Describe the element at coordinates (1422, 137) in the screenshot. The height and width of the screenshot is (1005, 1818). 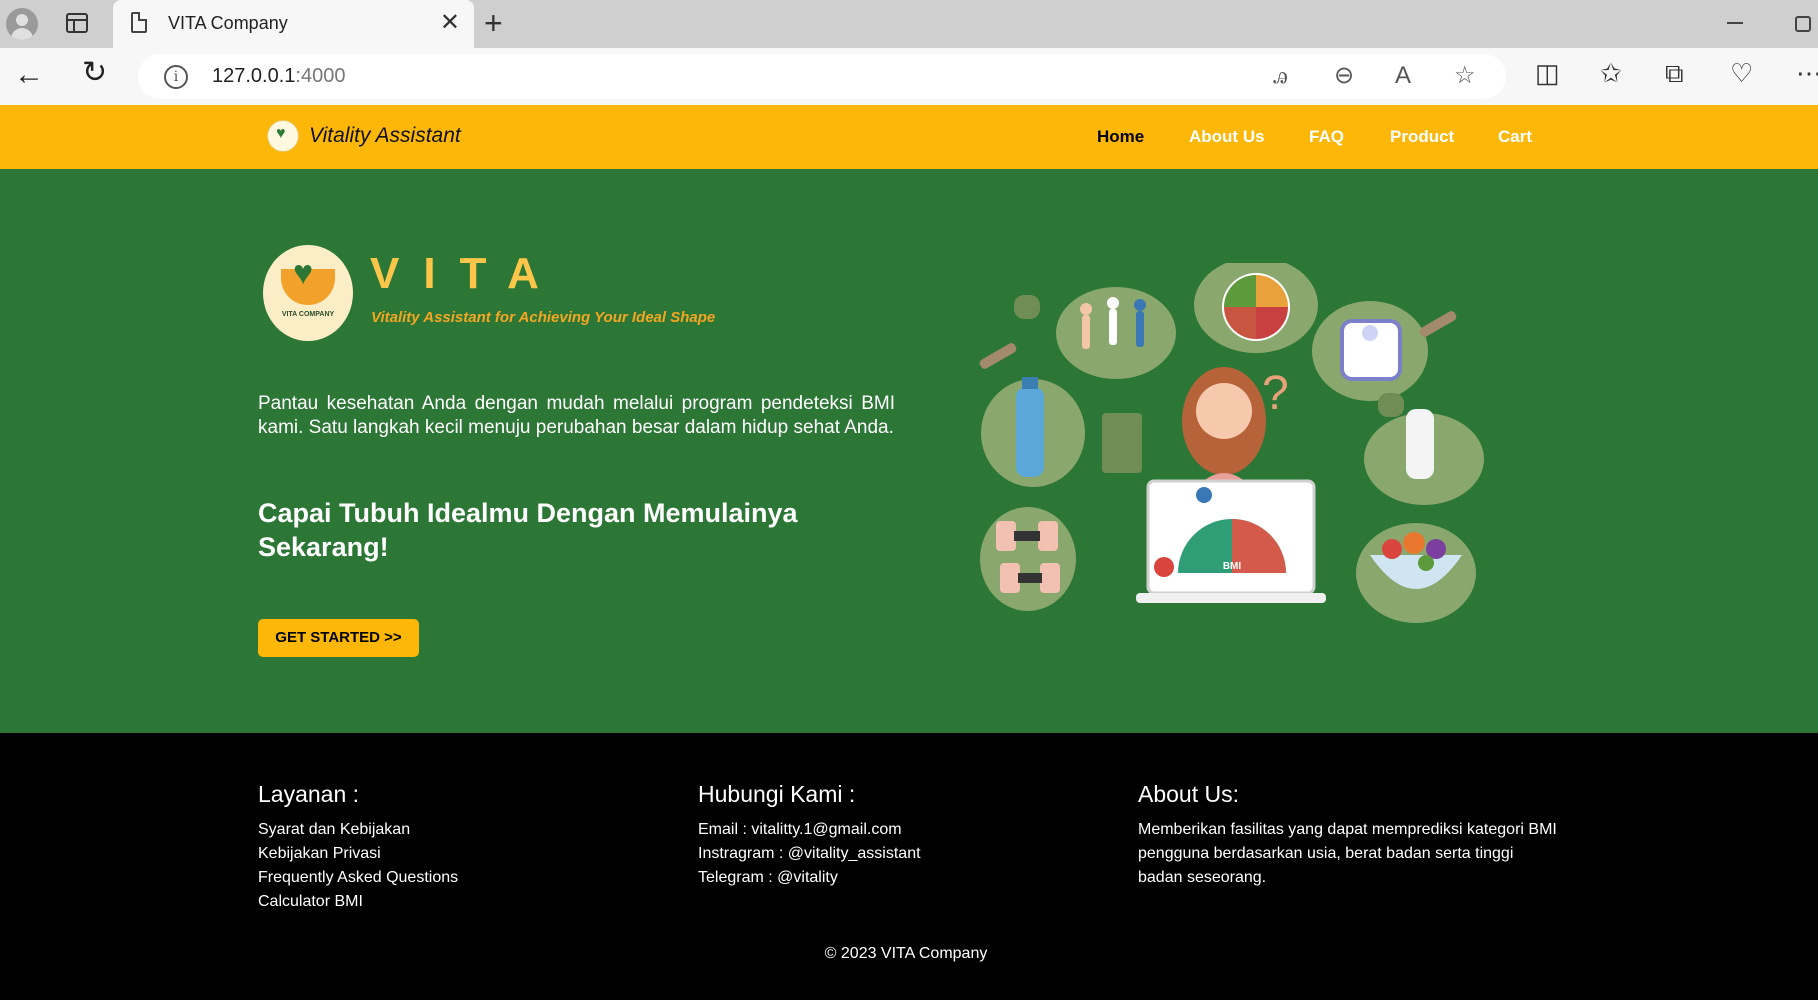
I see `nav-product: Product` at that location.